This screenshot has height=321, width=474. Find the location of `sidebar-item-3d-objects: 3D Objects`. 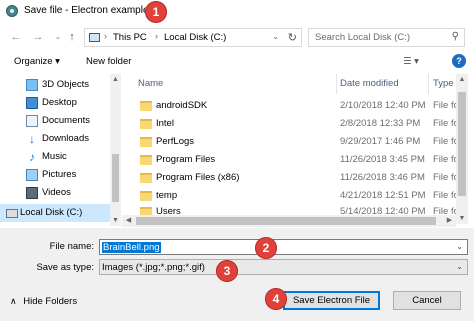

sidebar-item-3d-objects: 3D Objects is located at coordinates (61, 85).